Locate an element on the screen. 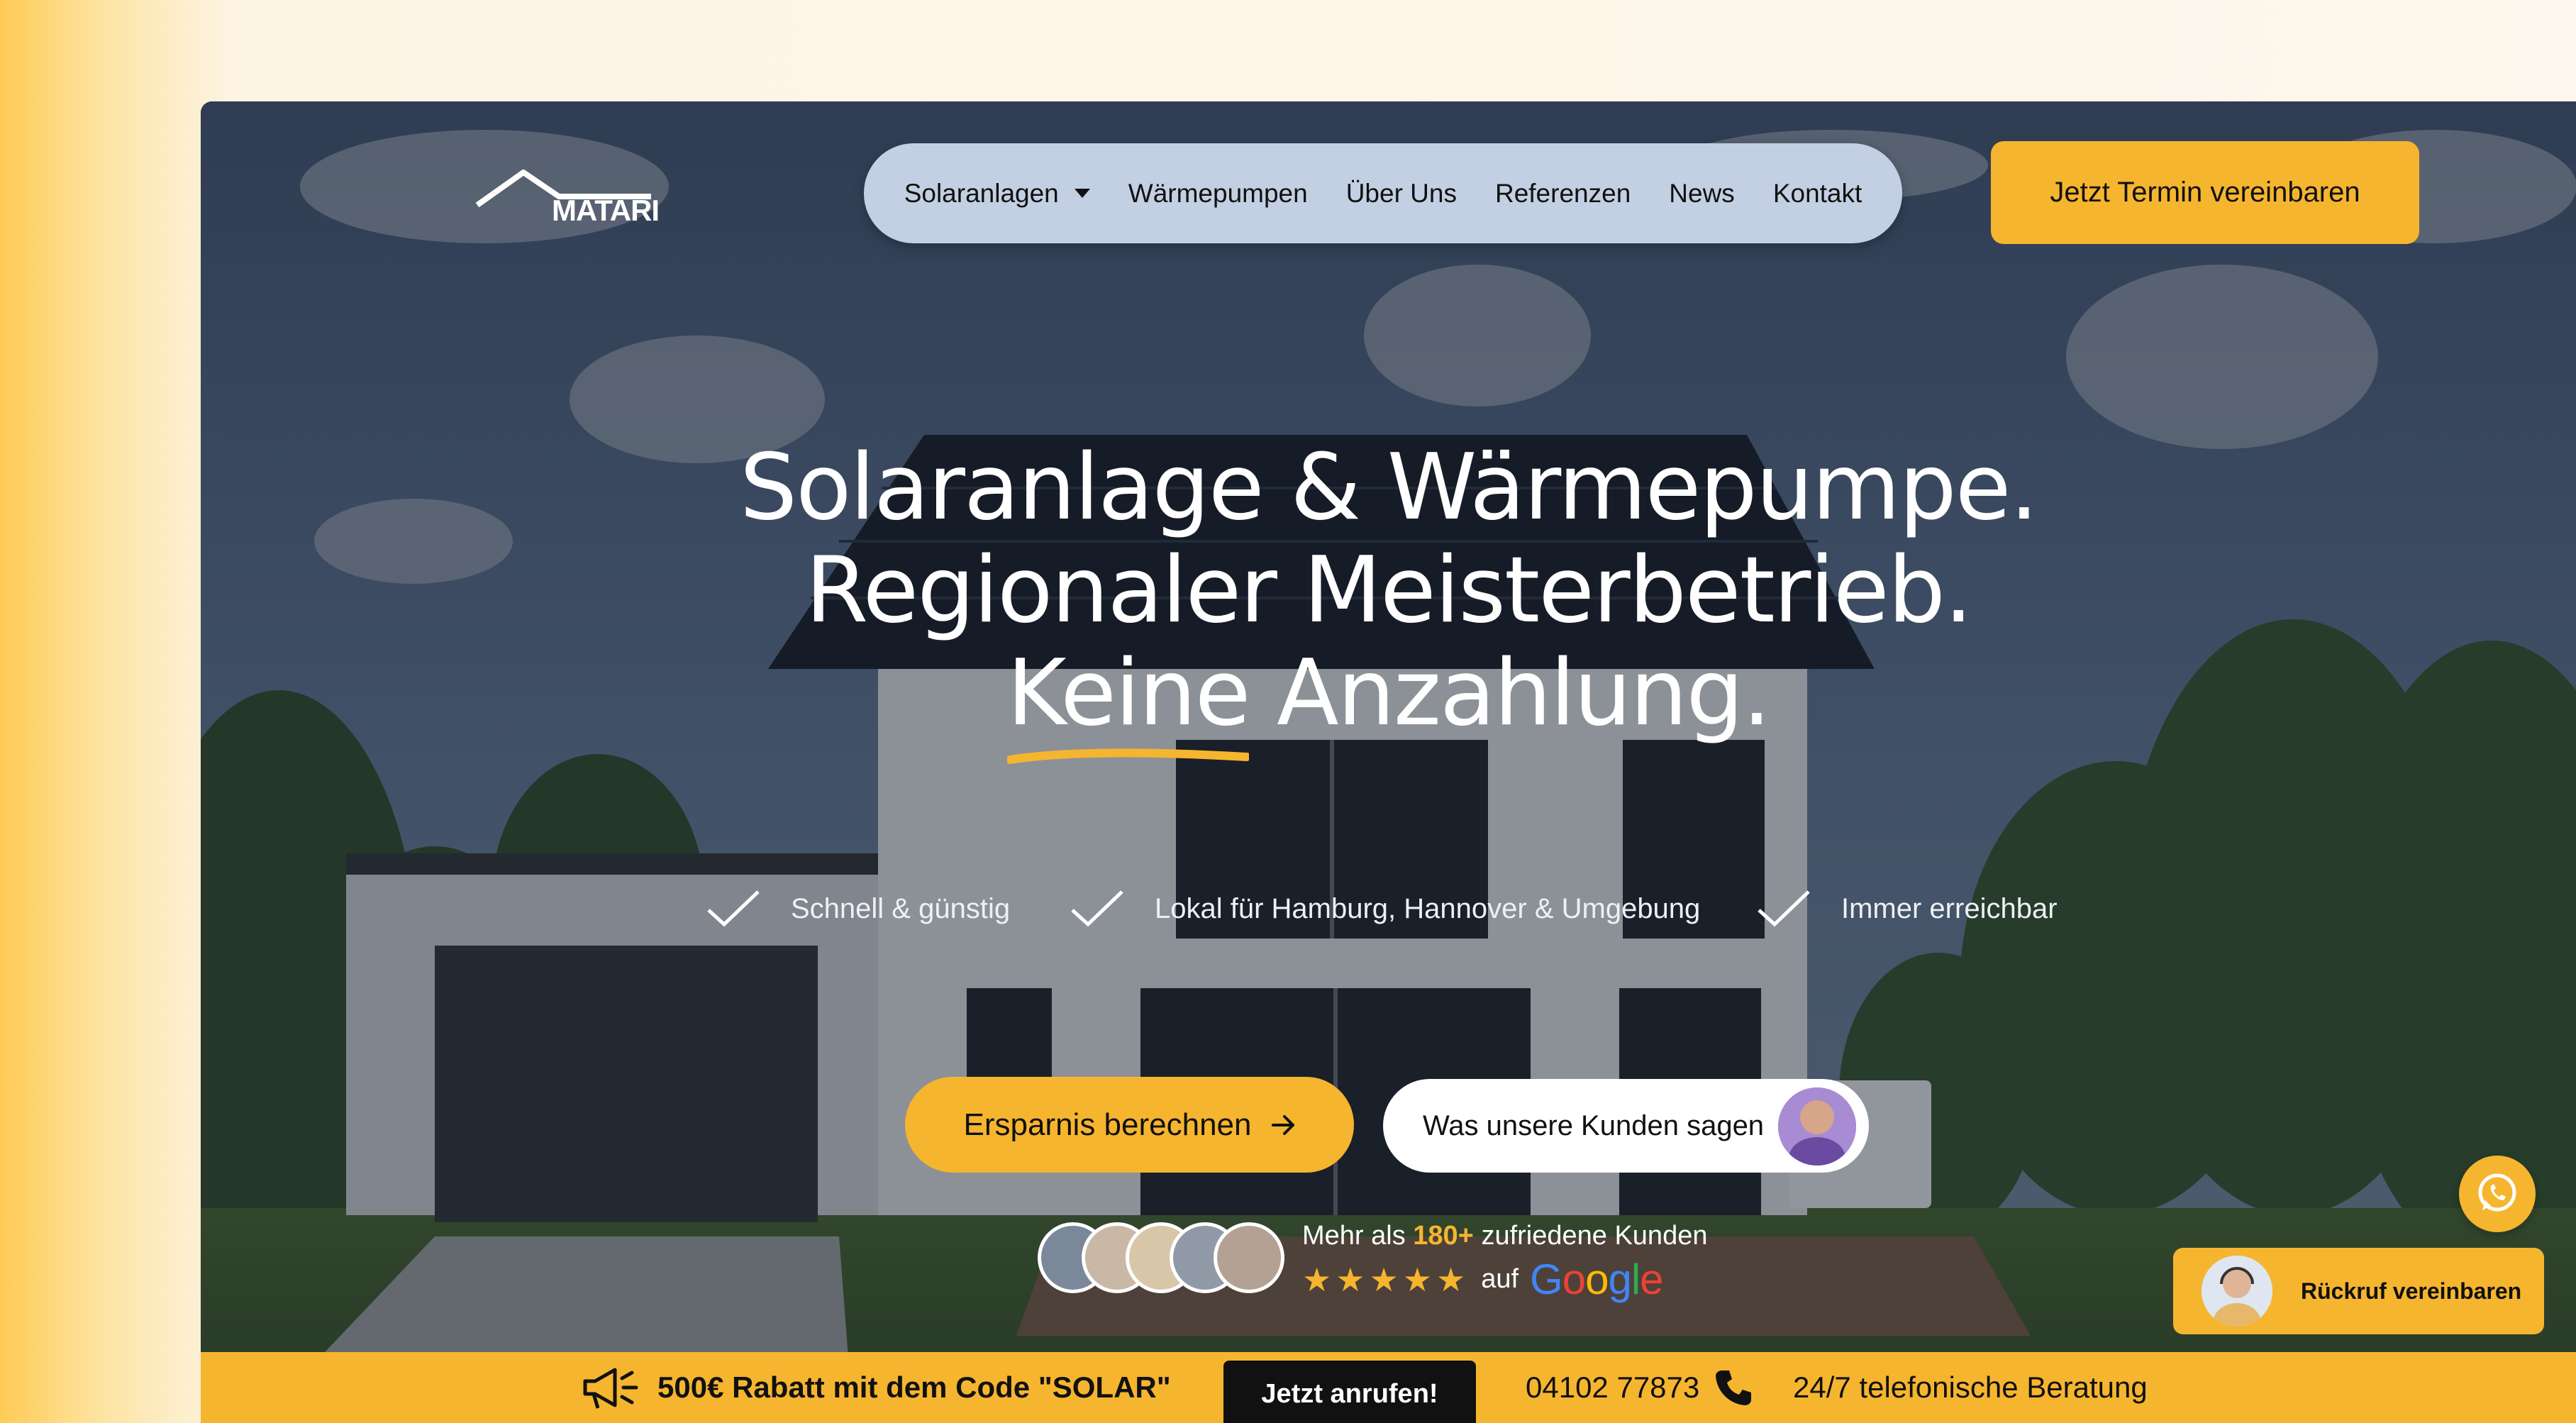 This screenshot has width=2576, height=1423. person-icon is located at coordinates (1817, 1126).